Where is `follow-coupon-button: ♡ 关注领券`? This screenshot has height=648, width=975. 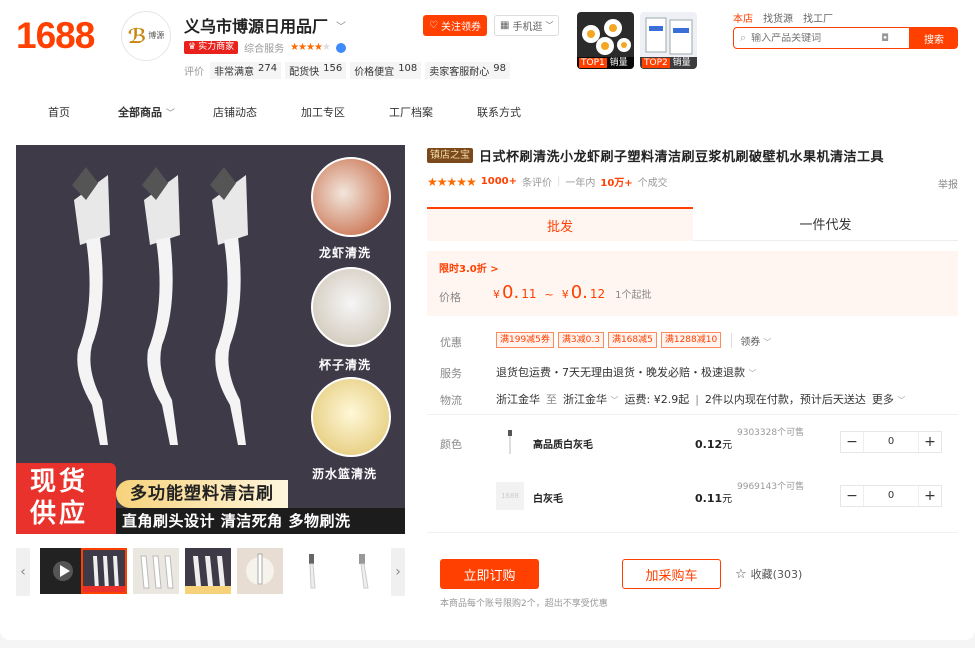
follow-coupon-button: ♡ 关注领券 is located at coordinates (455, 25).